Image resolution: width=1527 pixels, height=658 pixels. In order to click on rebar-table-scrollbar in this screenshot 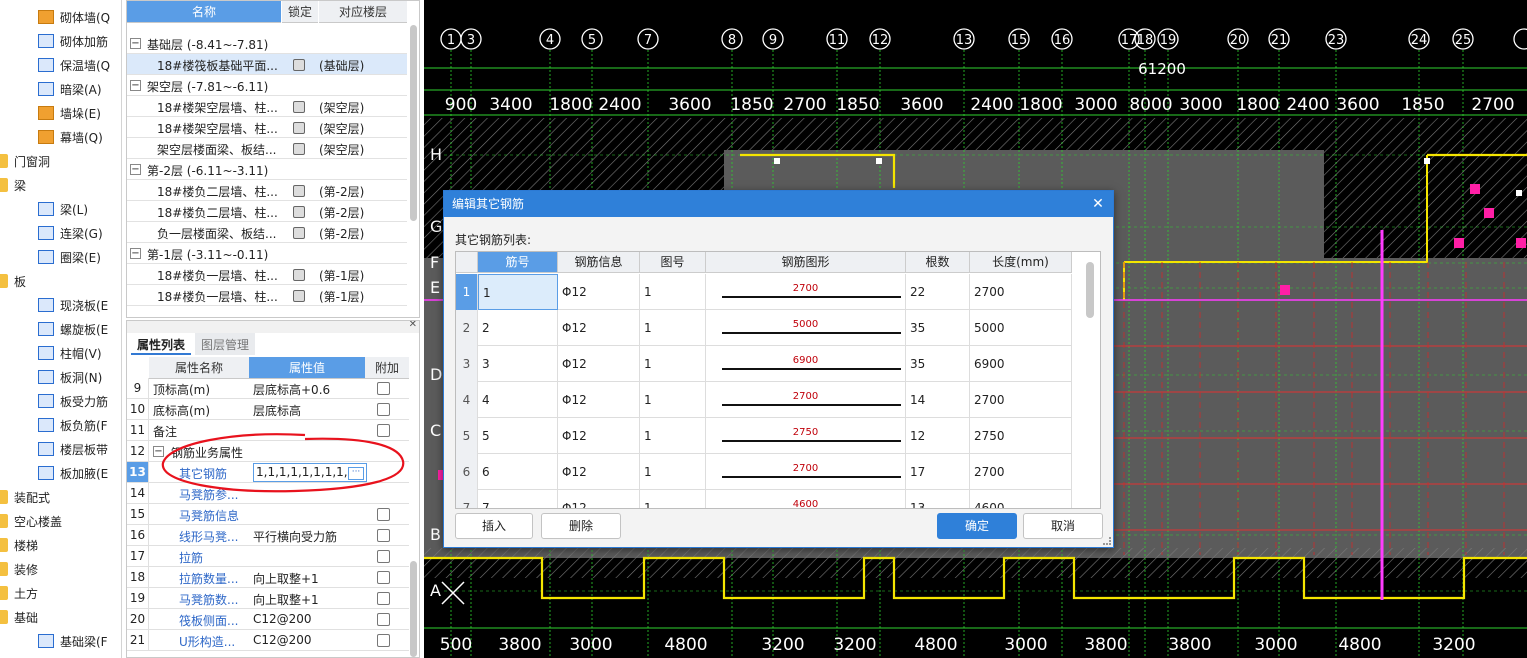, I will do `click(1090, 290)`.